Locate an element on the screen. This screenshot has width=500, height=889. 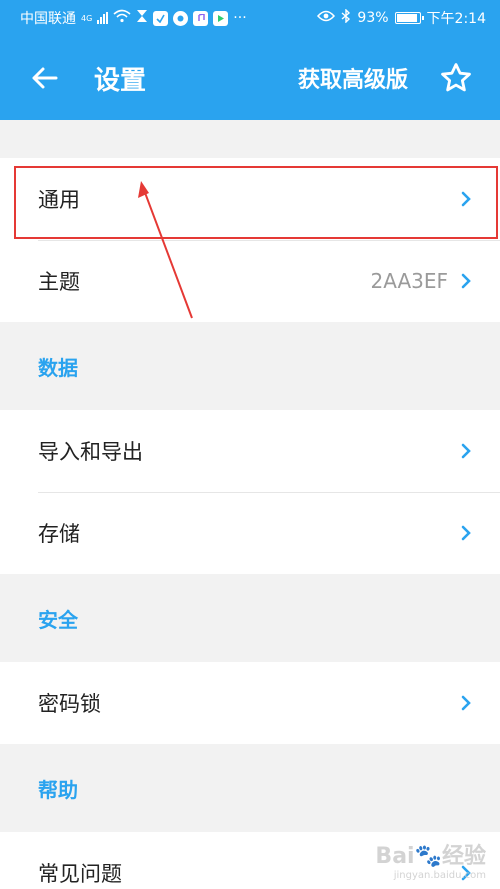
settings-item-import-export: 导入和导出 is located at coordinates (250, 451).